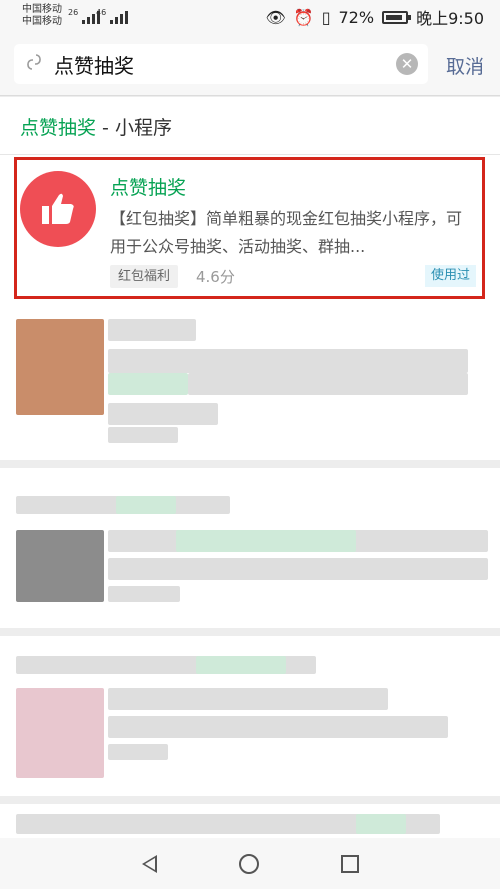 Image resolution: width=500 pixels, height=889 pixels. Describe the element at coordinates (303, 17) in the screenshot. I see `alarm-icon: ⏰` at that location.